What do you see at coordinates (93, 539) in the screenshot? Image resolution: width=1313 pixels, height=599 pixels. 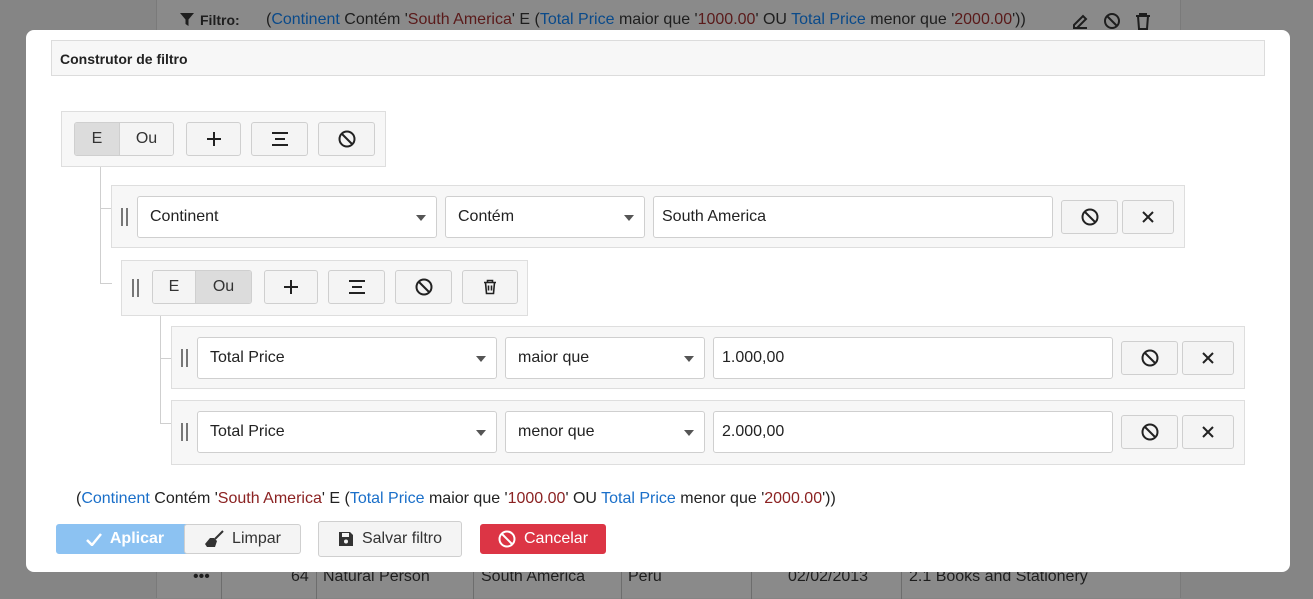 I see `check-icon` at bounding box center [93, 539].